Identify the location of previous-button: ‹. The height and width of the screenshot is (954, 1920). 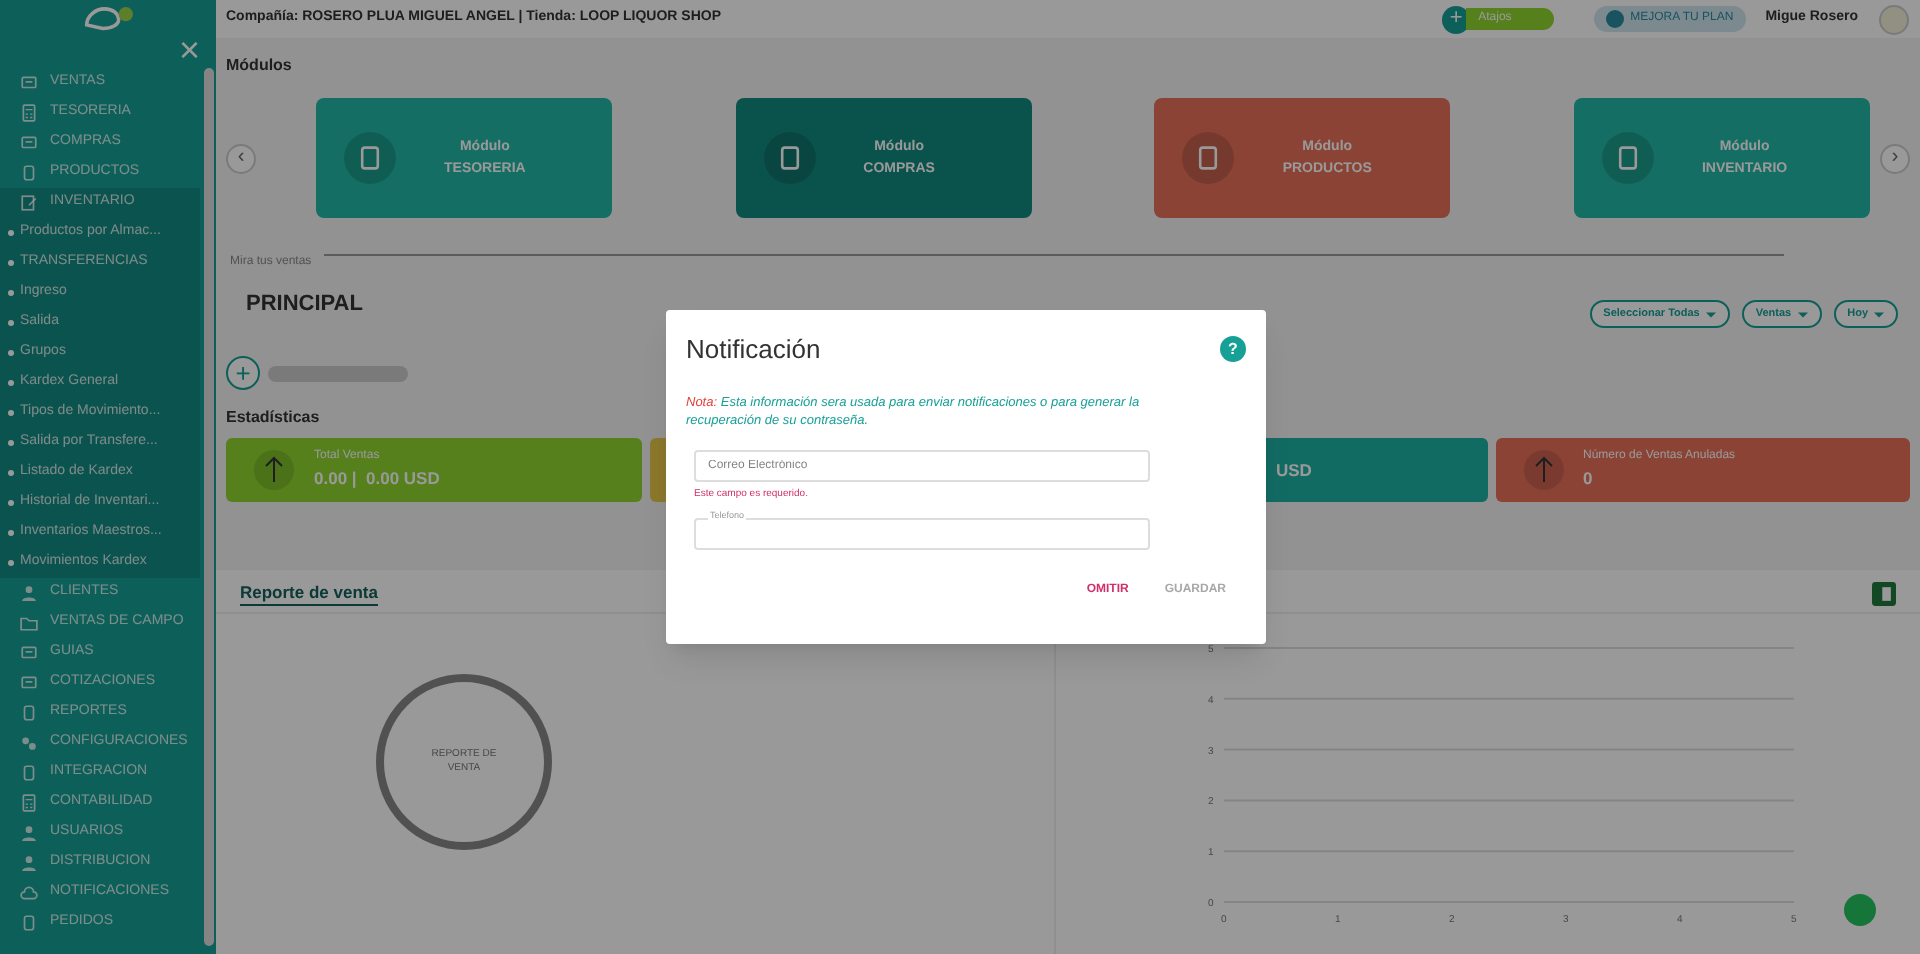
(241, 158).